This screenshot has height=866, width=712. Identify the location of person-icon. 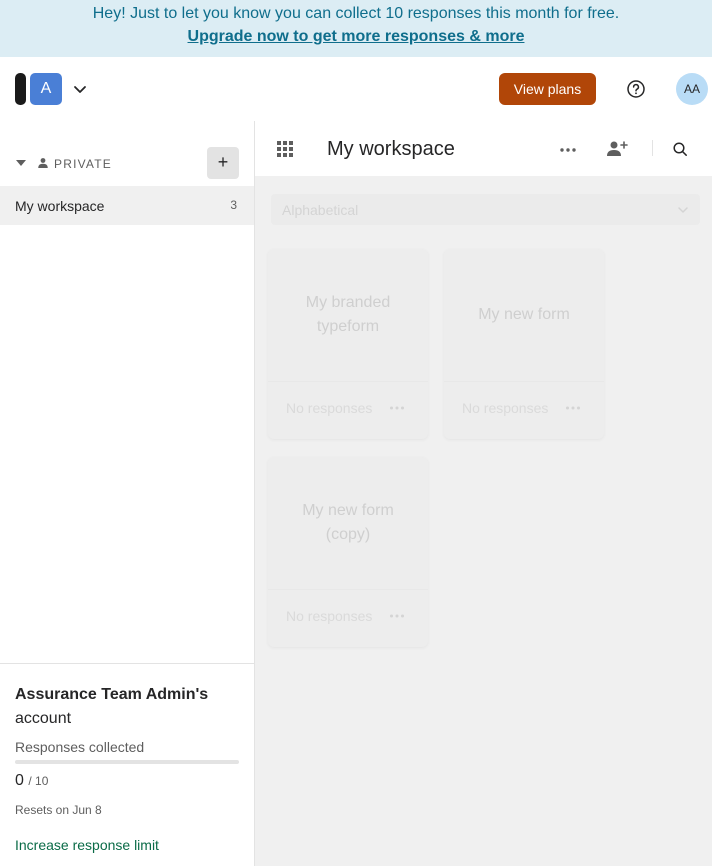
(43, 163).